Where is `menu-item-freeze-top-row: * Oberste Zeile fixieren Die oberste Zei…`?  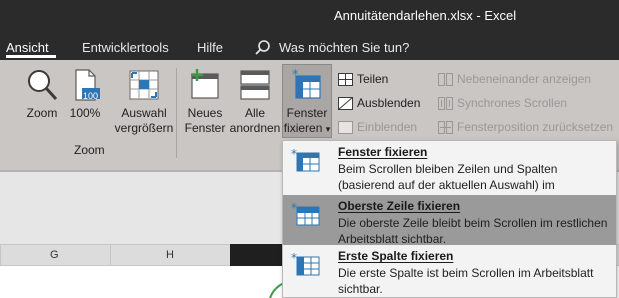
menu-item-freeze-top-row: * Oberste Zeile fixieren Die oberste Zei… is located at coordinates (449, 220).